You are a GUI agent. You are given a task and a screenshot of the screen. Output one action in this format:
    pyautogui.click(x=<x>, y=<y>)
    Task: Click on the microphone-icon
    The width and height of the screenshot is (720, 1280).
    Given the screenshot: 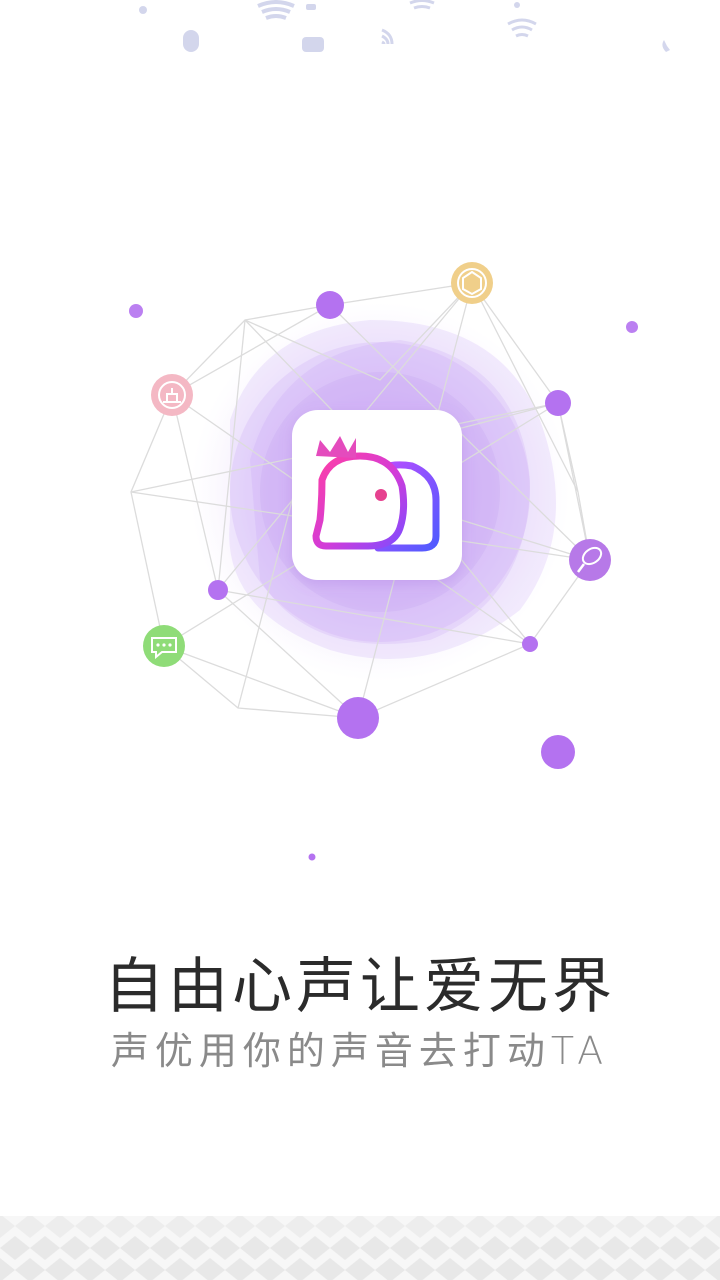 What is the action you would take?
    pyautogui.click(x=191, y=41)
    